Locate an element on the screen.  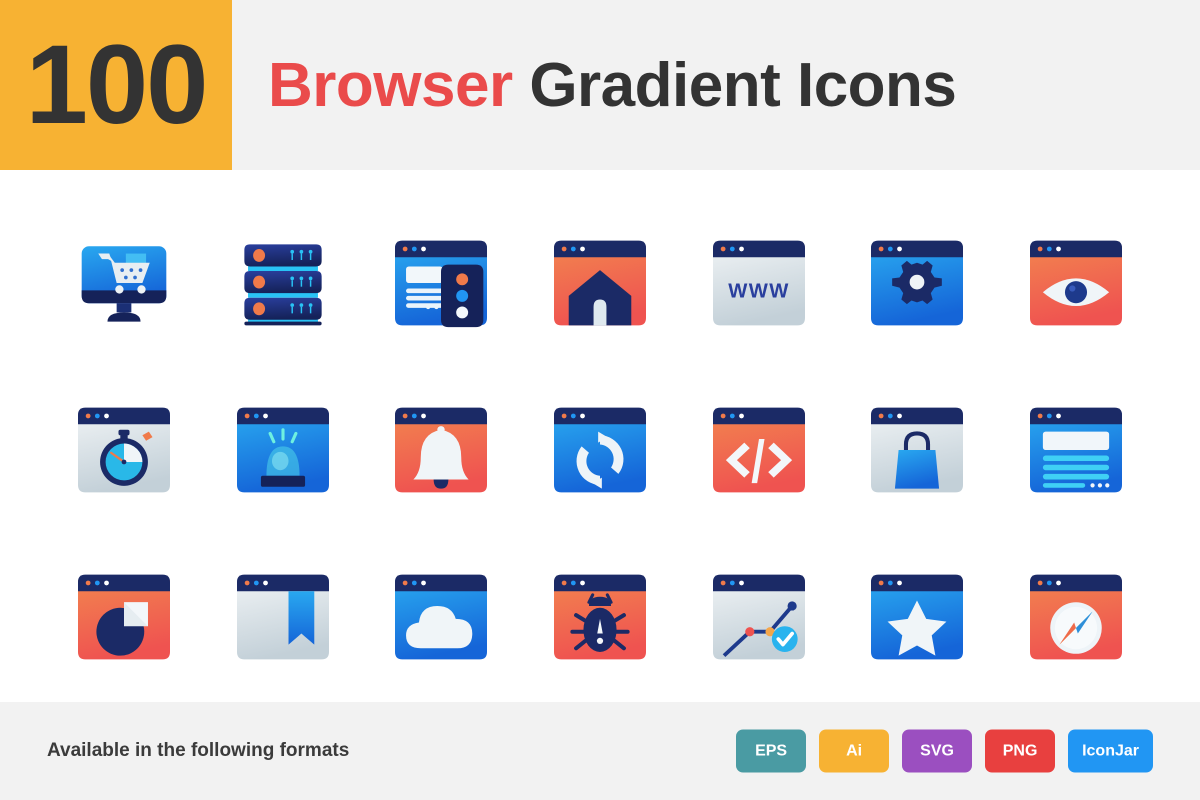
badge-png-label: PNG is located at coordinates (1020, 750).